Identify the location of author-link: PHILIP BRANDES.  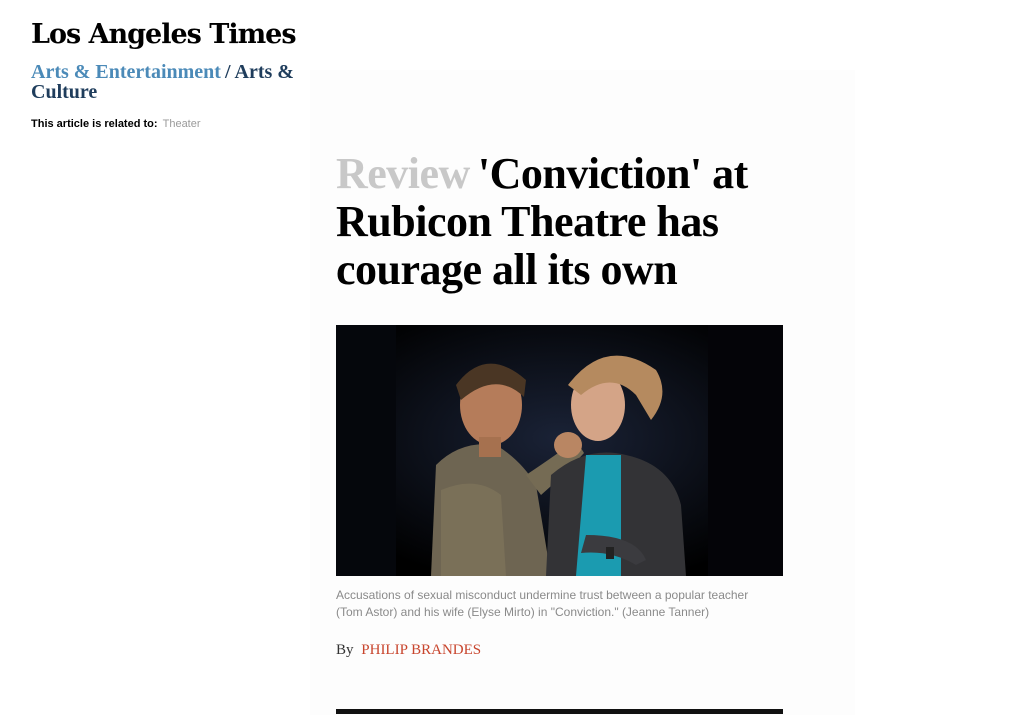
(421, 650).